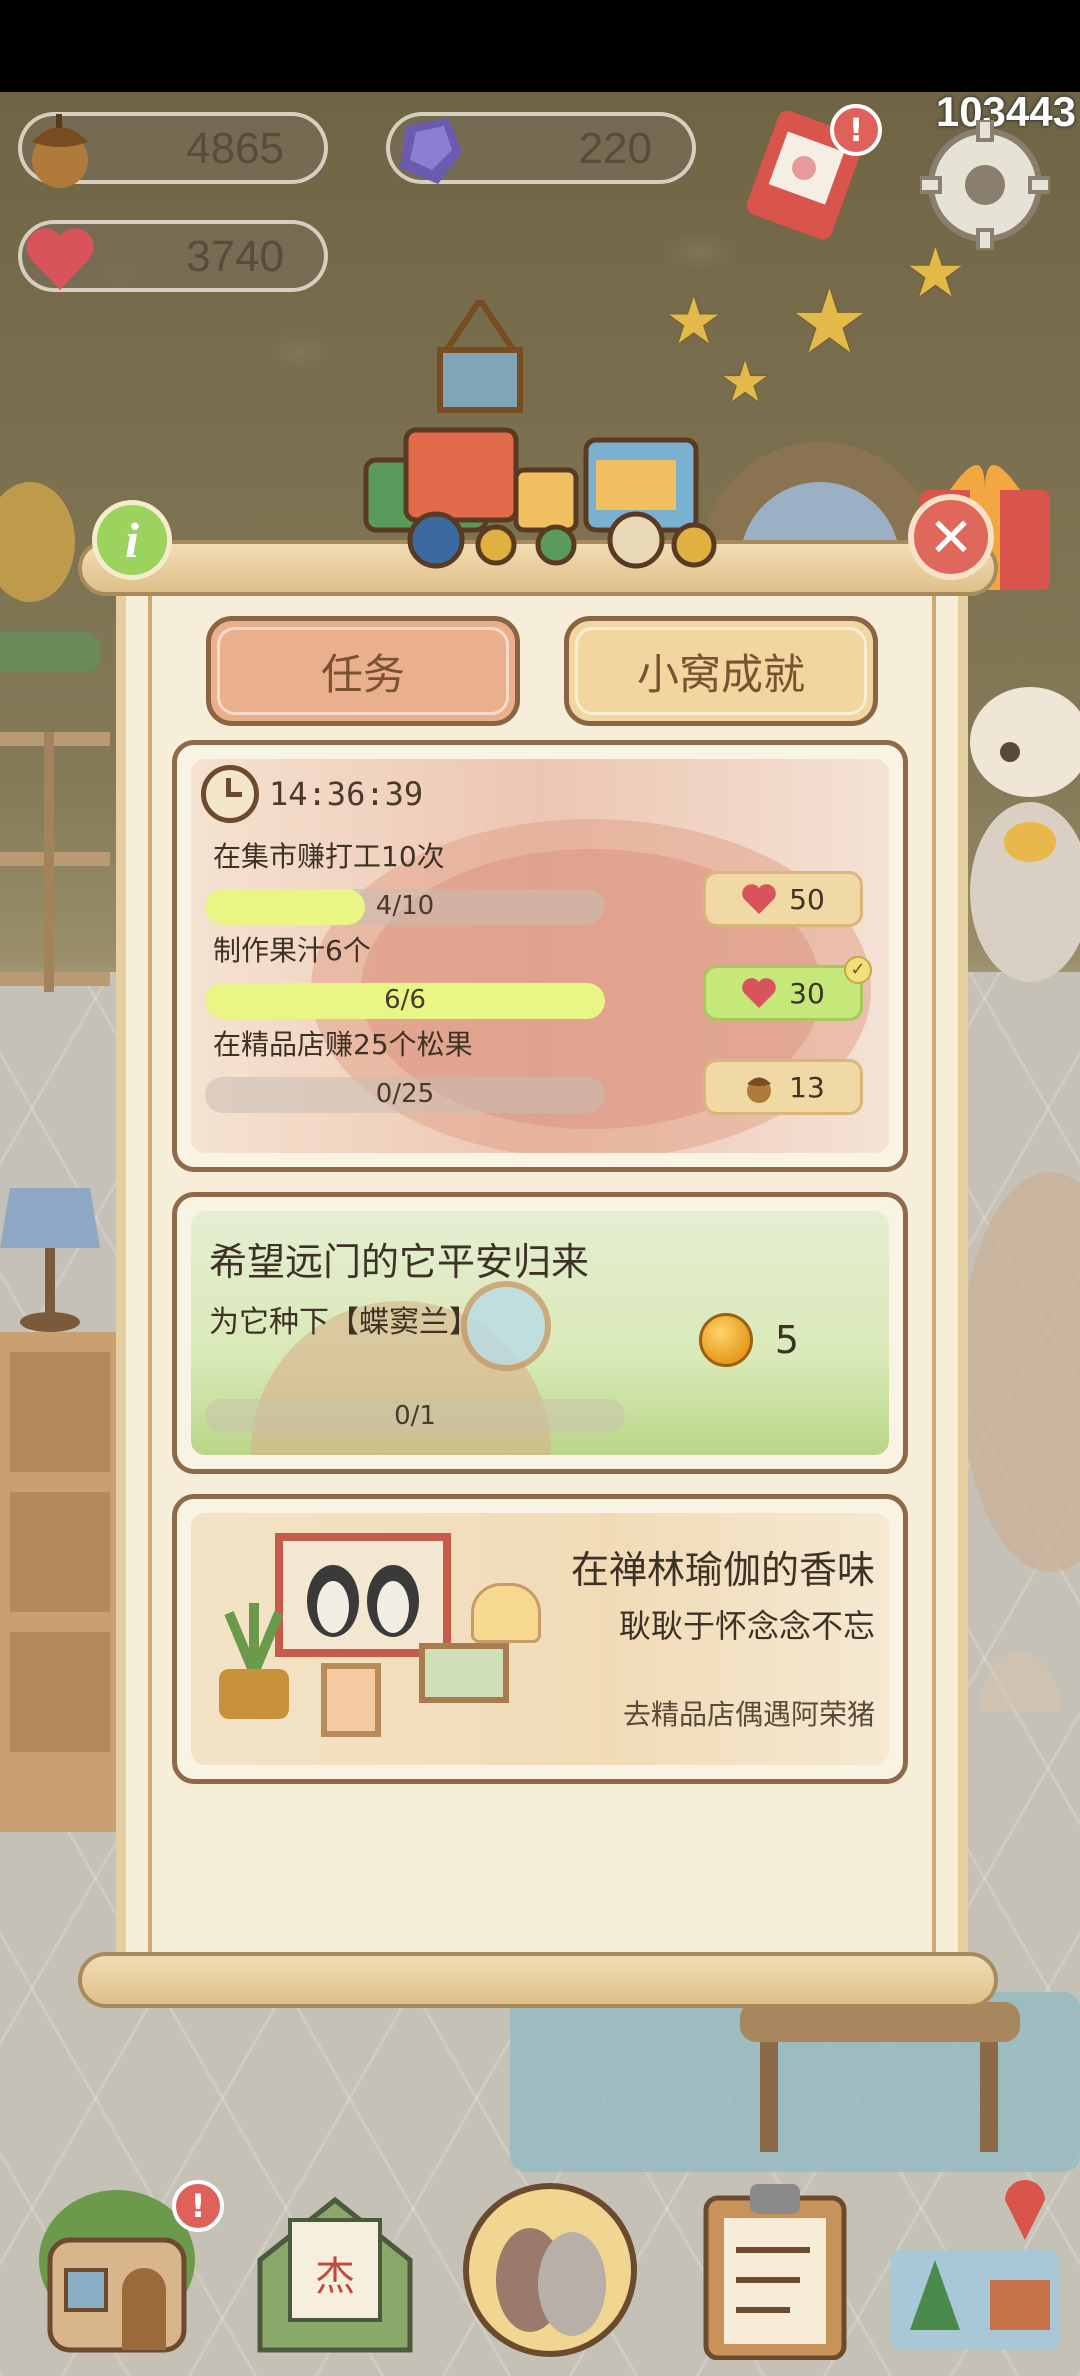  Describe the element at coordinates (329, 856) in the screenshot. I see `task-label: 在集市赚打工10次` at that location.